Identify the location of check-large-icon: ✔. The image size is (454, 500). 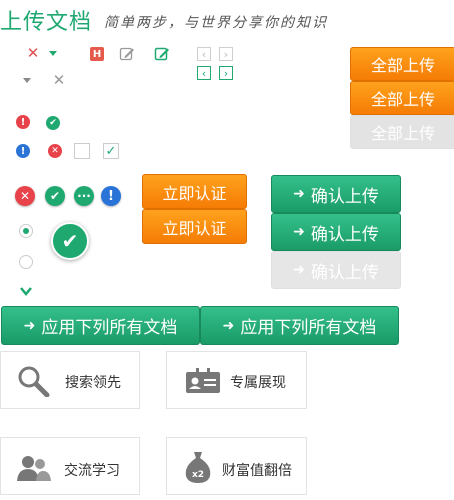
(70, 241).